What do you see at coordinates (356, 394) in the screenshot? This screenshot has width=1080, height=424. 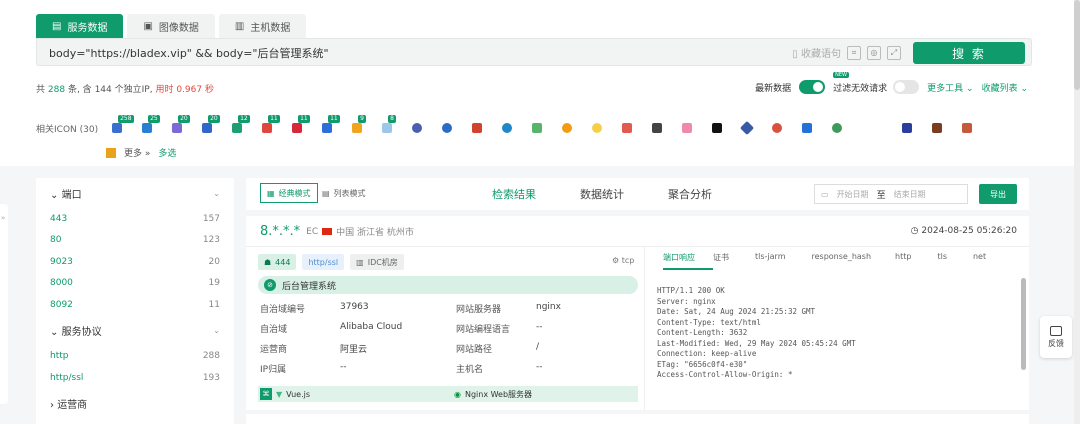 I see `tech-item: ⌘ ▼ Vue.js` at bounding box center [356, 394].